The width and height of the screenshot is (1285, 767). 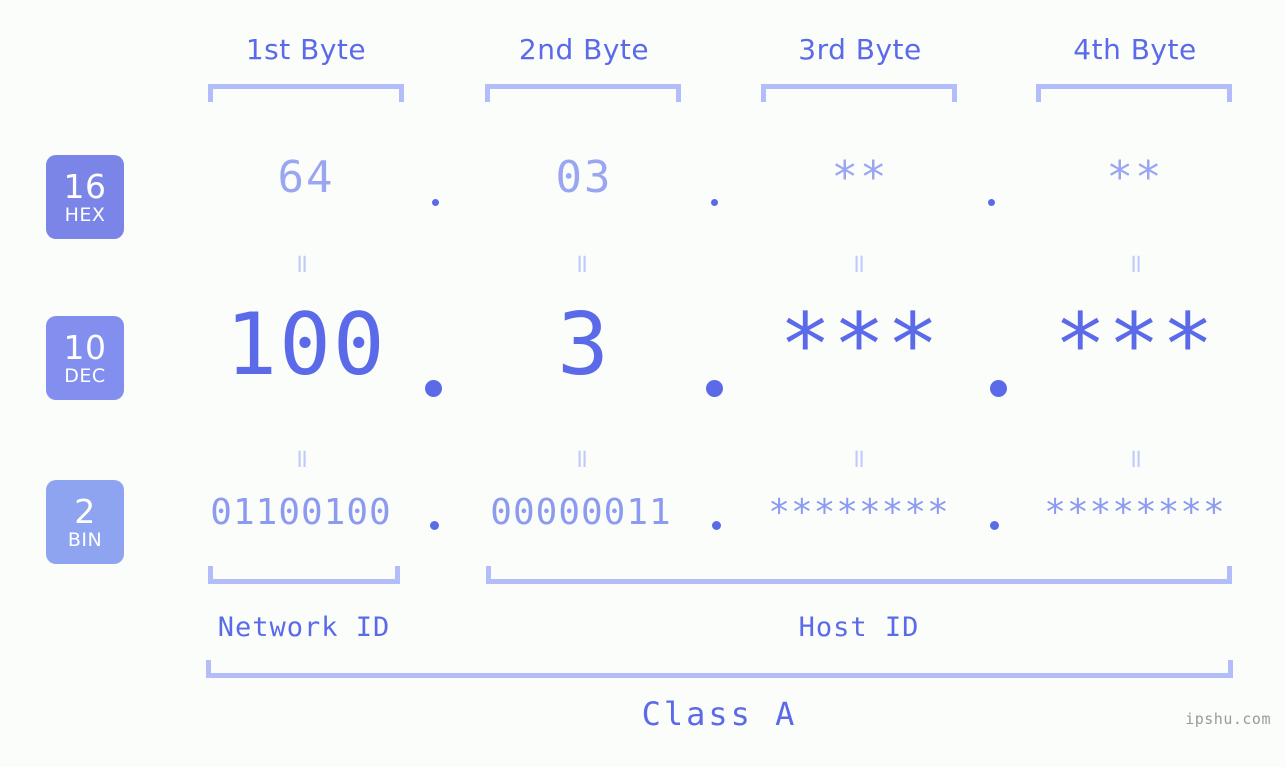 What do you see at coordinates (584, 177) in the screenshot?
I see `hex-octet-2: 03` at bounding box center [584, 177].